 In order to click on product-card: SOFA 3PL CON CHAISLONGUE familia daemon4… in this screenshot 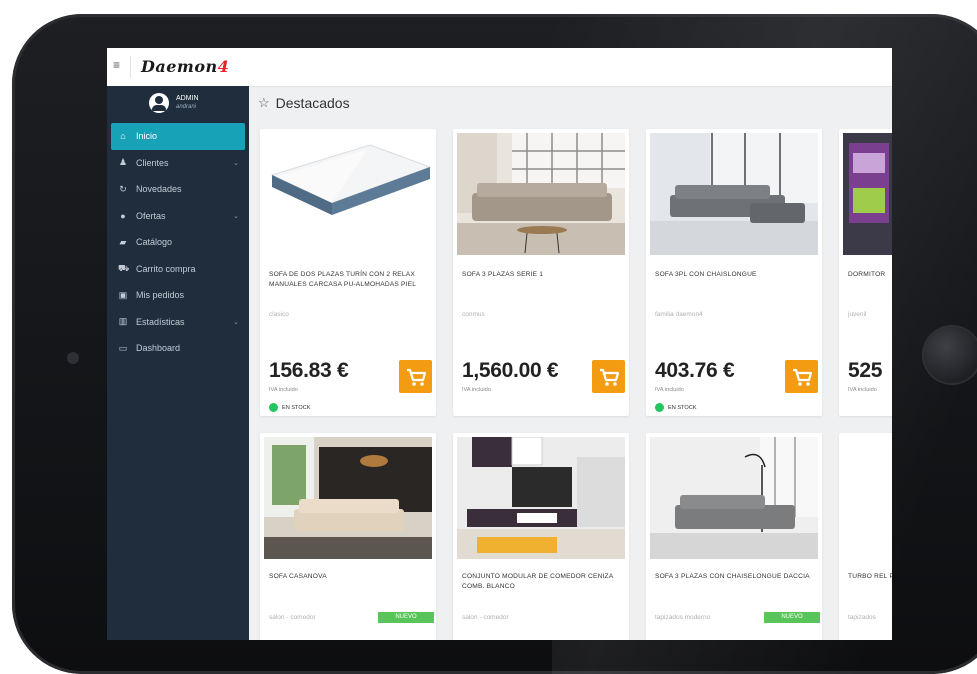, I will do `click(734, 272)`.